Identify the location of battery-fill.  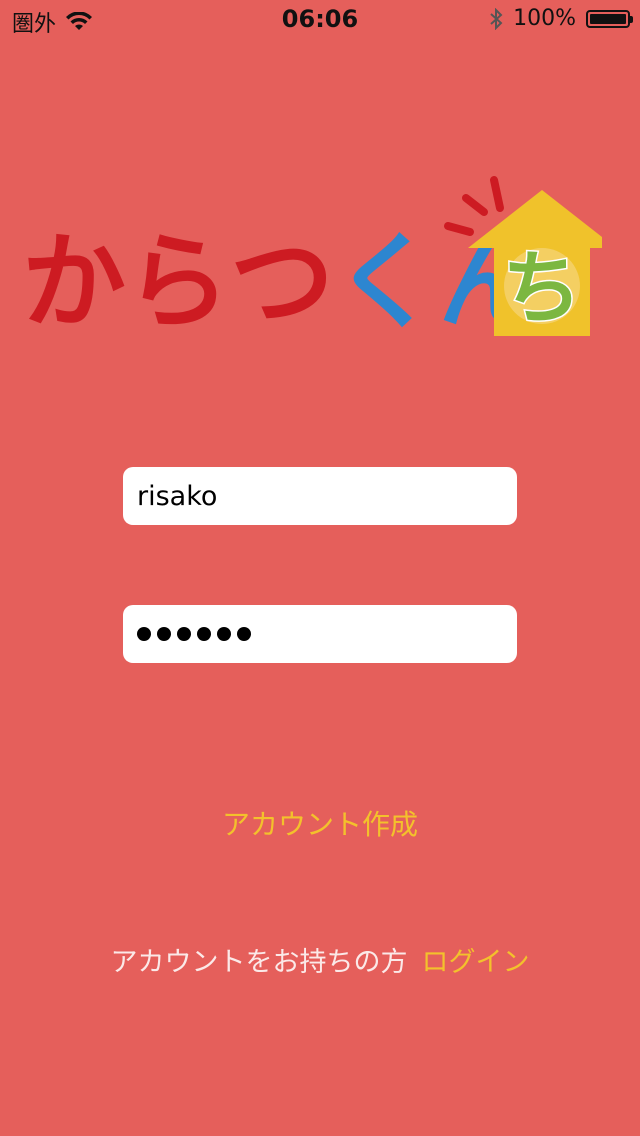
(608, 18).